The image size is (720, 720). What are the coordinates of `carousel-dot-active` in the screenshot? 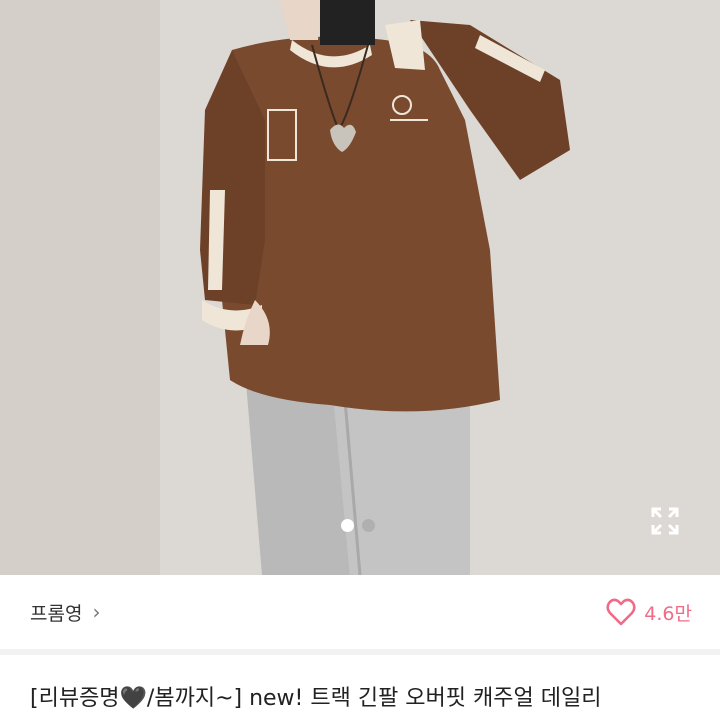 It's located at (347, 525).